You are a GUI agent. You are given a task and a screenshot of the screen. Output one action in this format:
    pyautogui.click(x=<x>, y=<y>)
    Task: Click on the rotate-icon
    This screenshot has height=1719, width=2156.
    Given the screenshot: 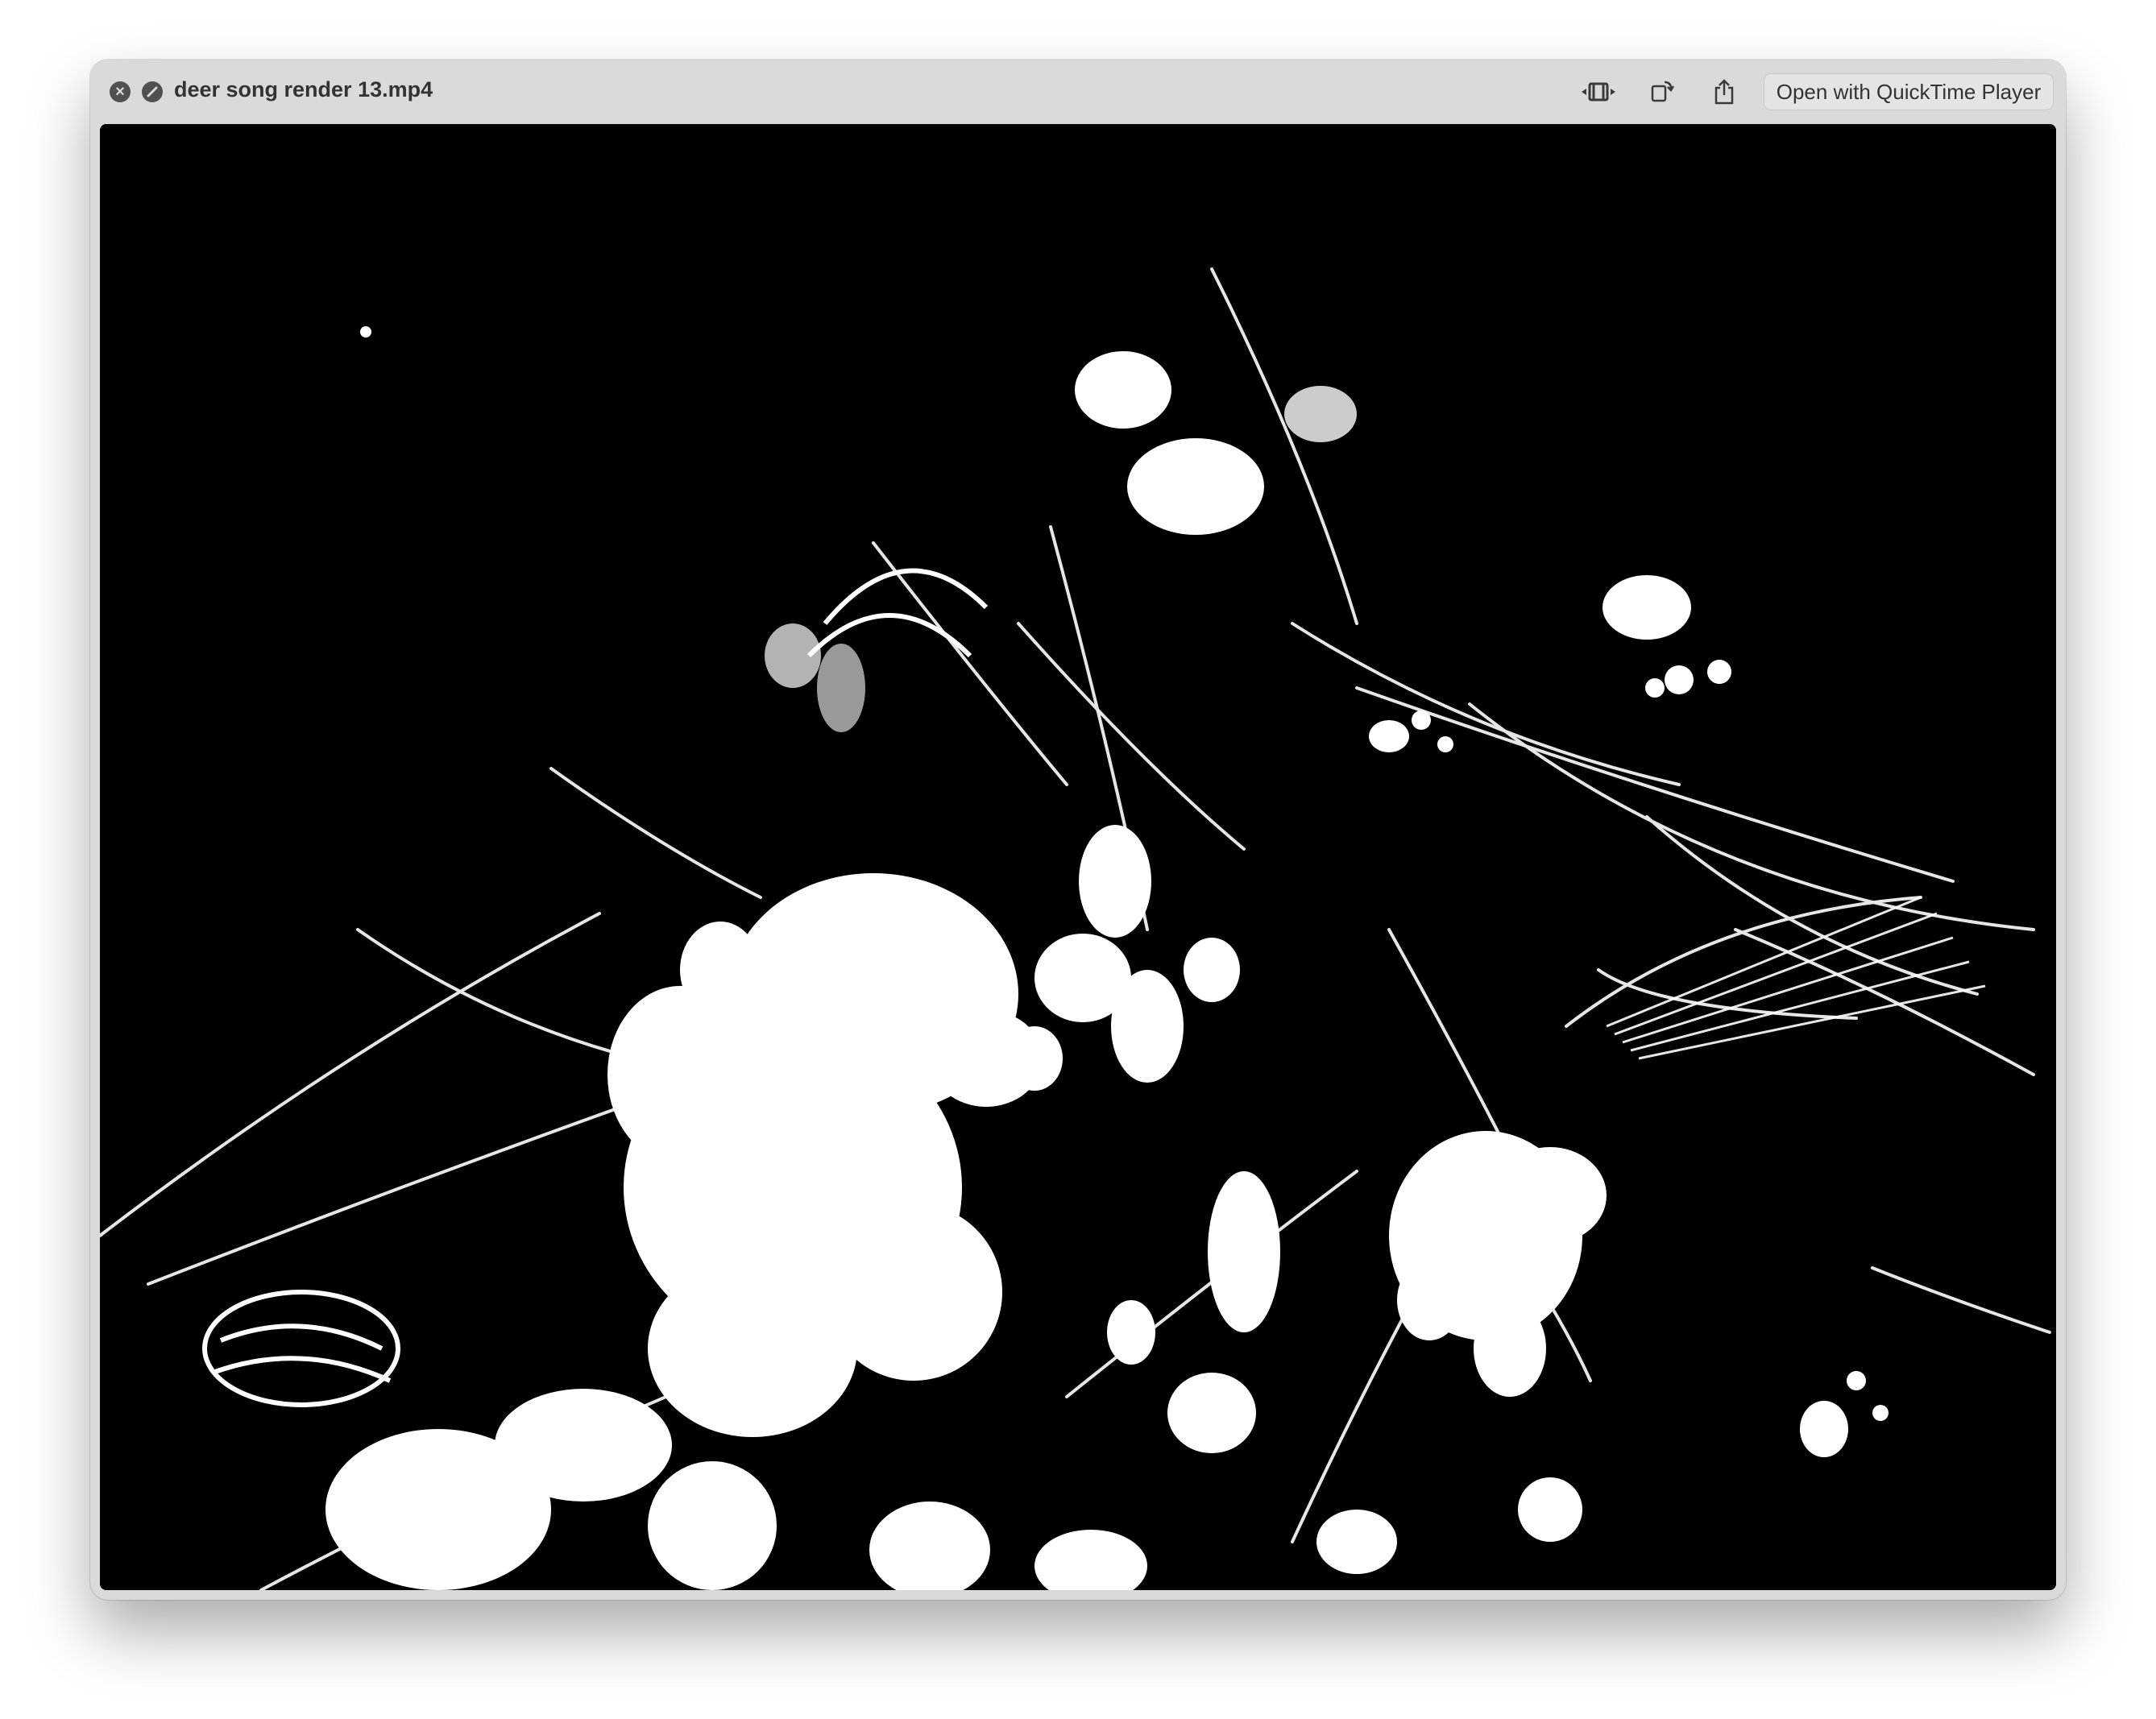 What is the action you would take?
    pyautogui.click(x=1663, y=91)
    